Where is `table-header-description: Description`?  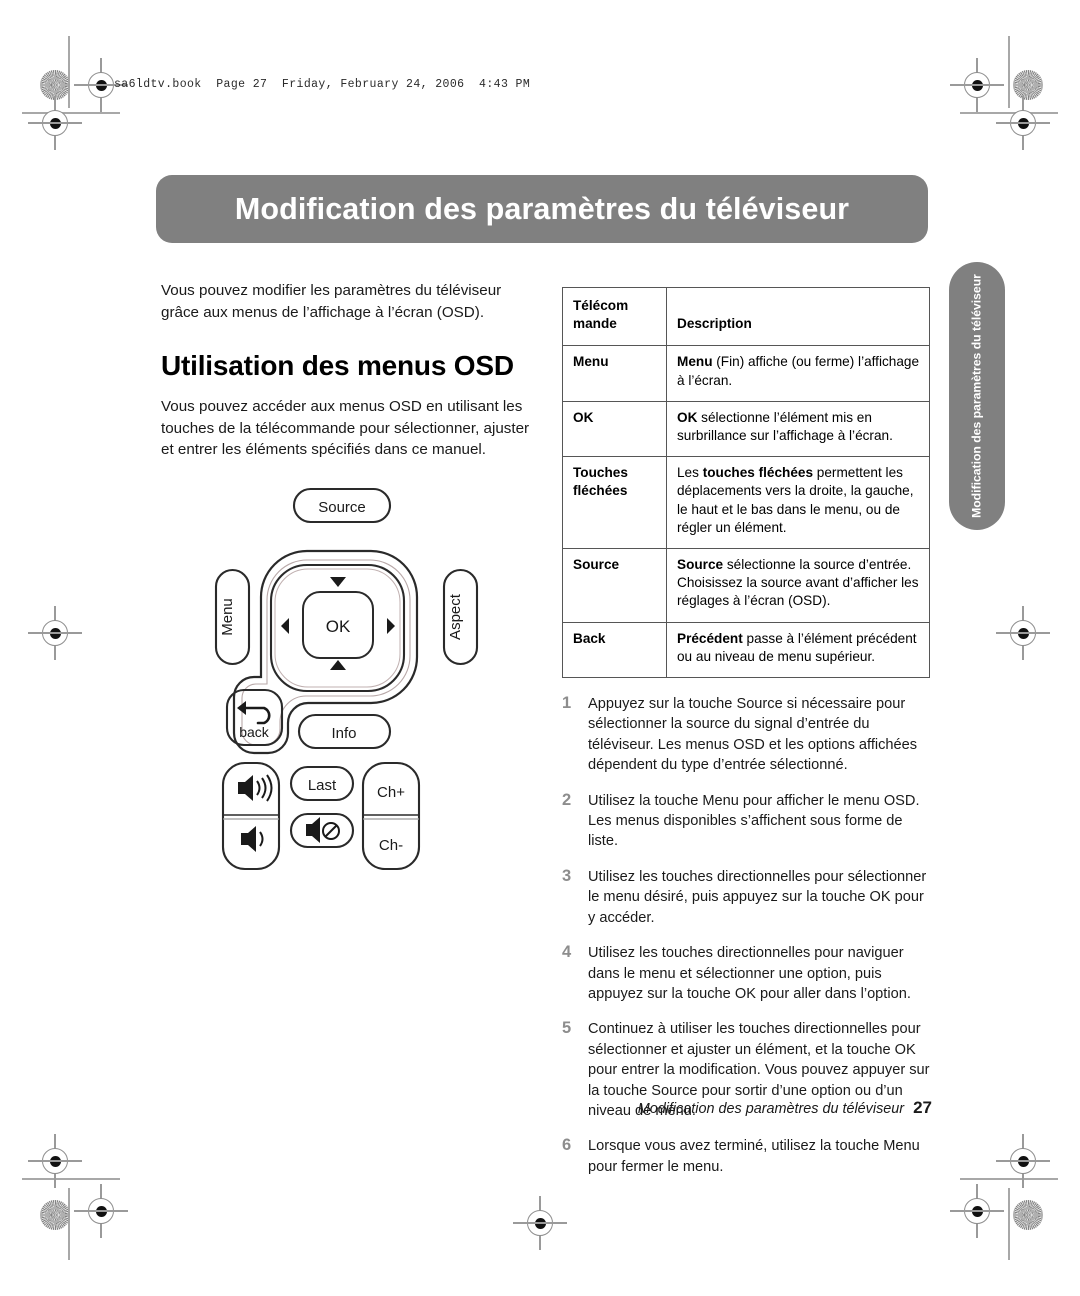
table-header-description: Description is located at coordinates (798, 316).